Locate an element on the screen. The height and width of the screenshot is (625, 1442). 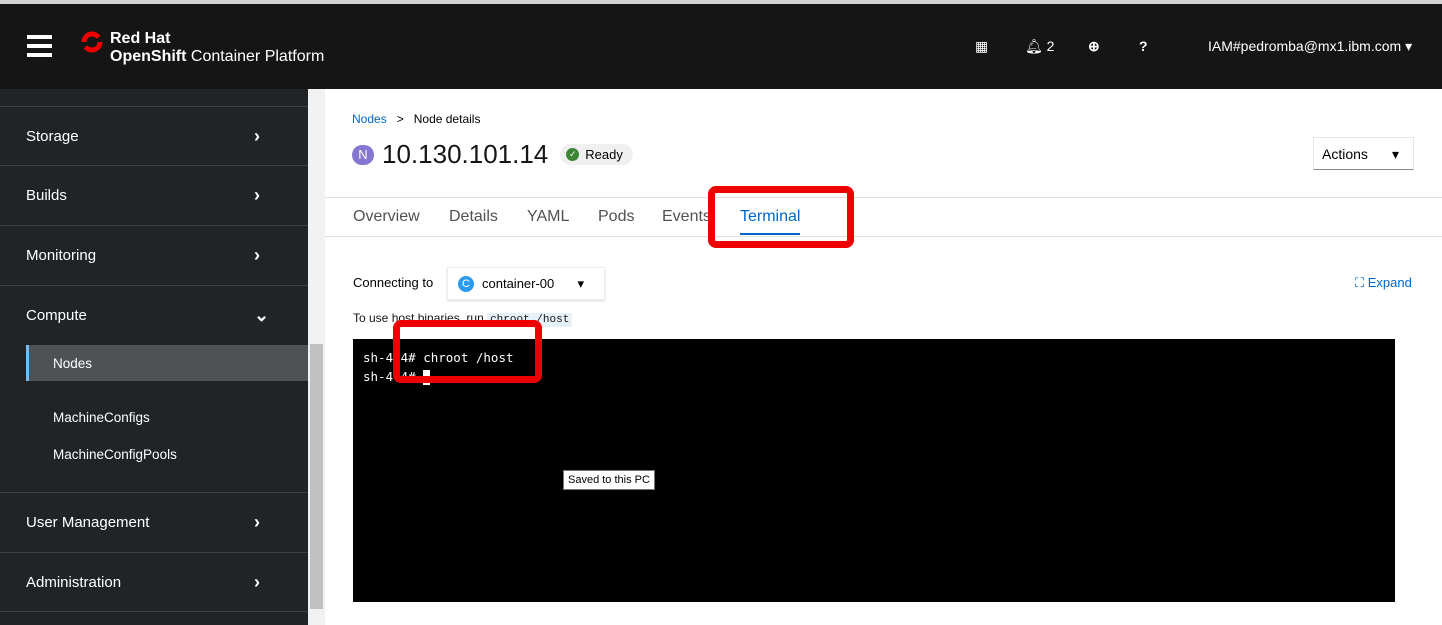
sidebar-item-label: Monitoring is located at coordinates (61, 255).